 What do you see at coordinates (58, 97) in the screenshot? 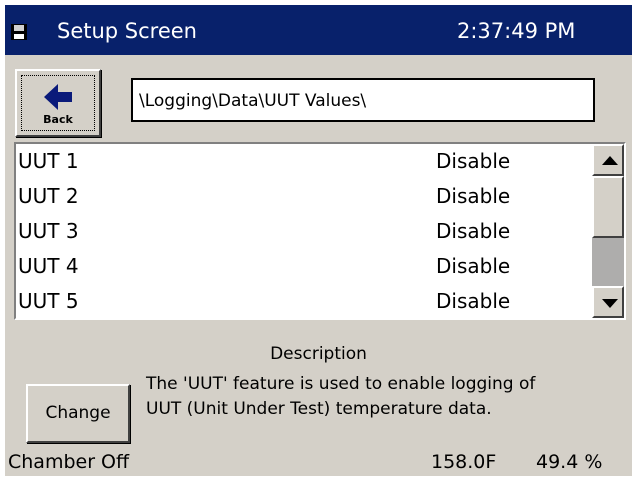
I see `back-arrow-icon` at bounding box center [58, 97].